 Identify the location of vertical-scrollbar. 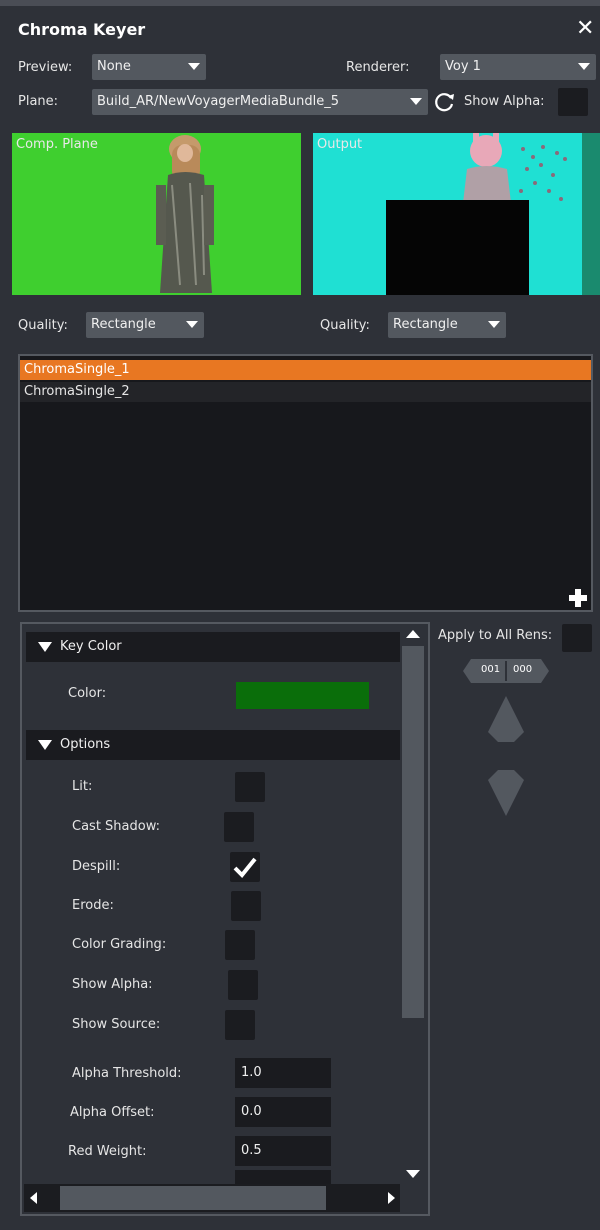
(414, 906).